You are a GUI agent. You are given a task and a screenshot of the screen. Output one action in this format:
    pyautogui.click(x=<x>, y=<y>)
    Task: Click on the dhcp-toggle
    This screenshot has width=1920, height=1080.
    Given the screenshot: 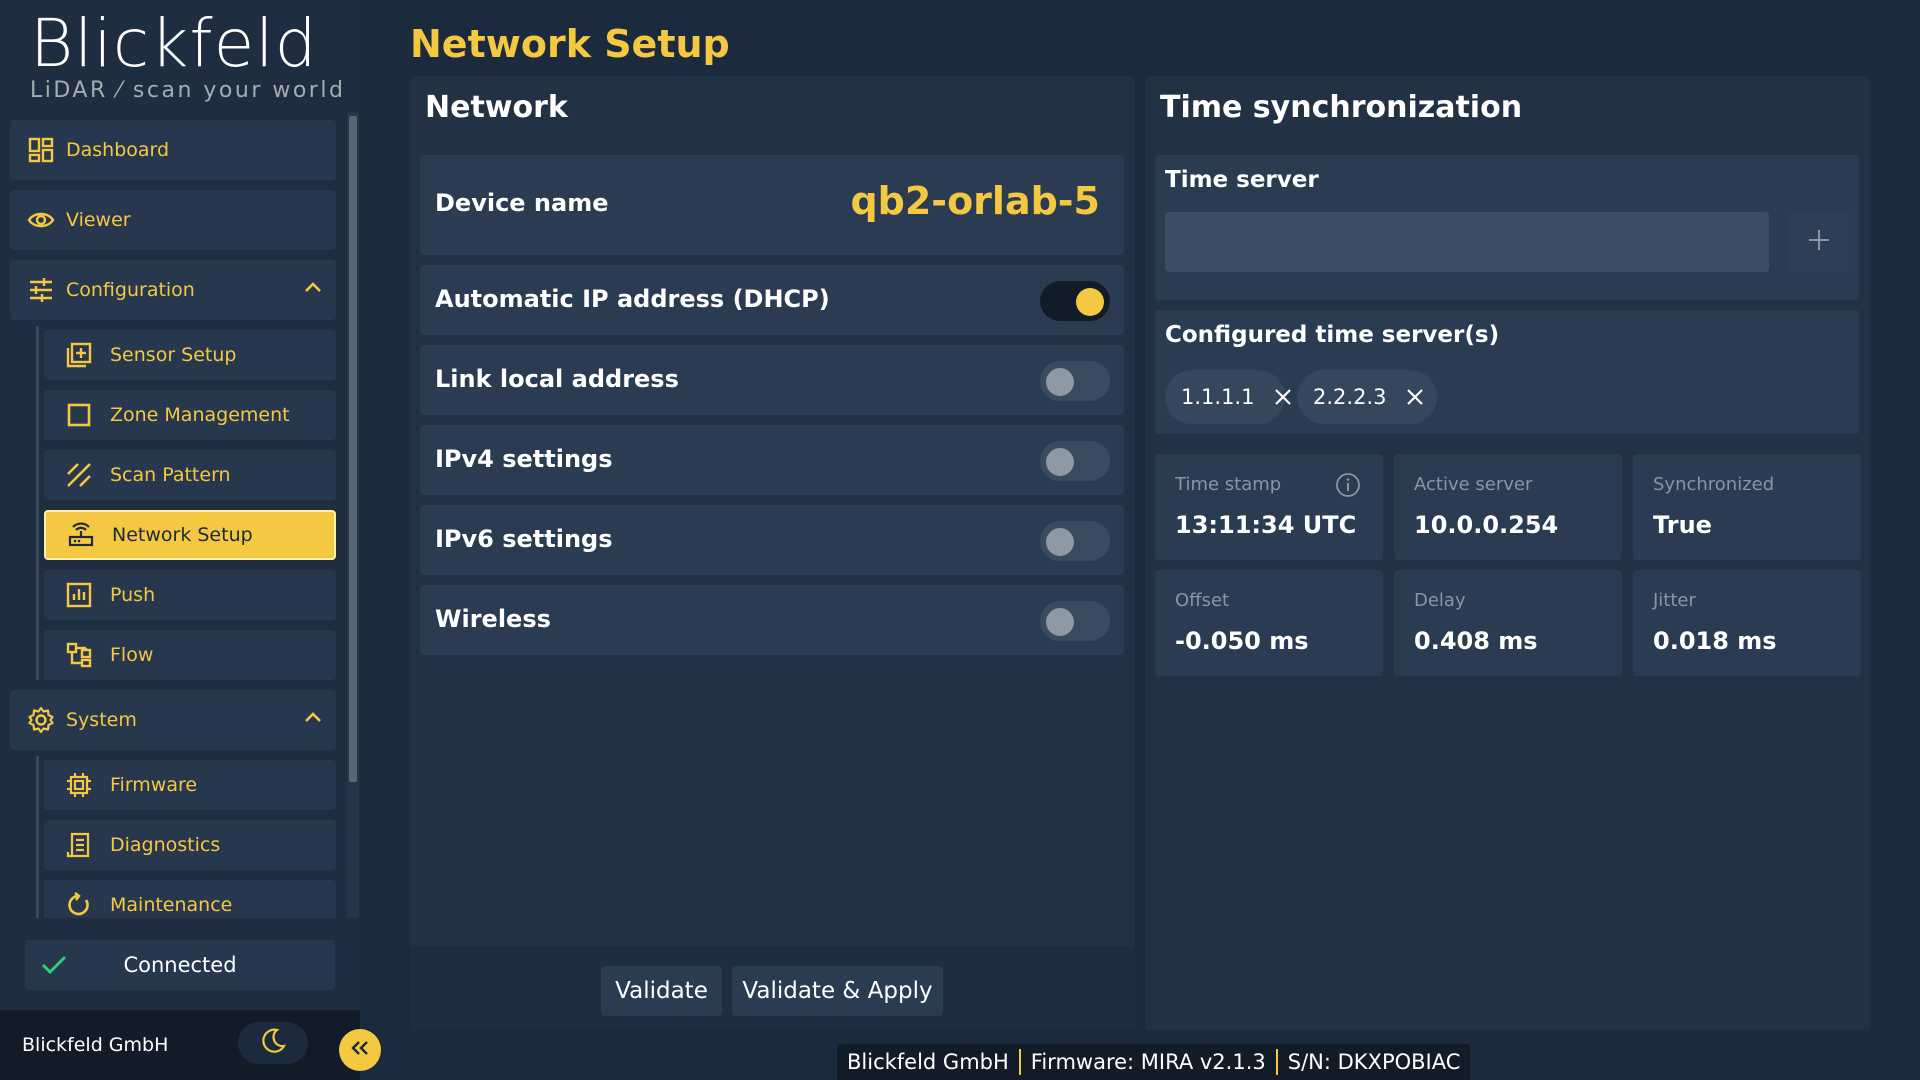 What is the action you would take?
    pyautogui.click(x=1075, y=301)
    